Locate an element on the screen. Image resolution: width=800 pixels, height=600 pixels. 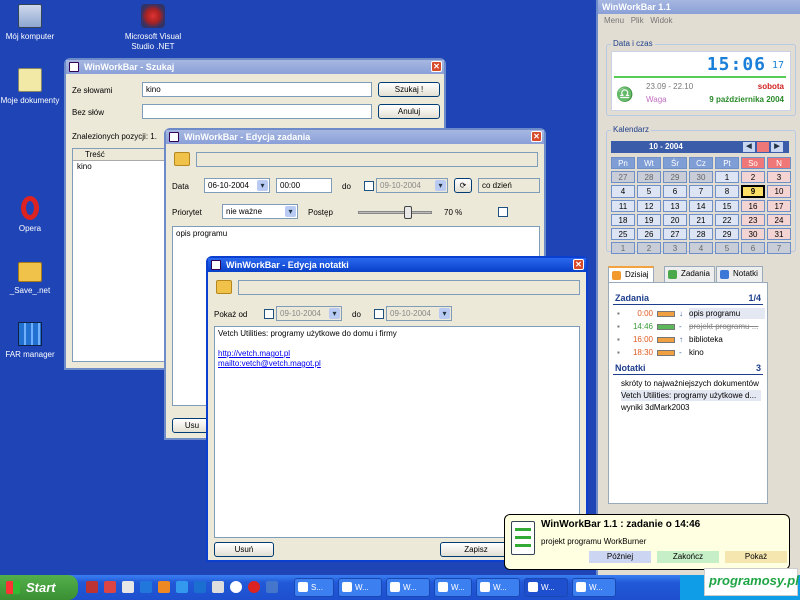
calendar-day: 22 is located at coordinates (727, 220).